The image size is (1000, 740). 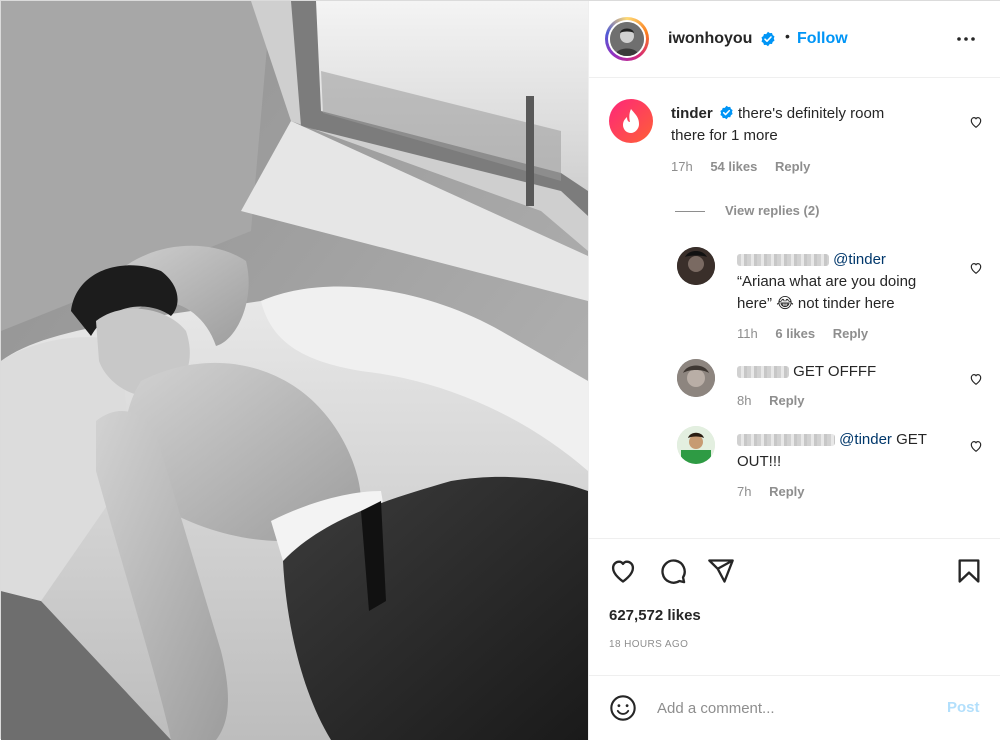 What do you see at coordinates (623, 571) in the screenshot?
I see `like-icon` at bounding box center [623, 571].